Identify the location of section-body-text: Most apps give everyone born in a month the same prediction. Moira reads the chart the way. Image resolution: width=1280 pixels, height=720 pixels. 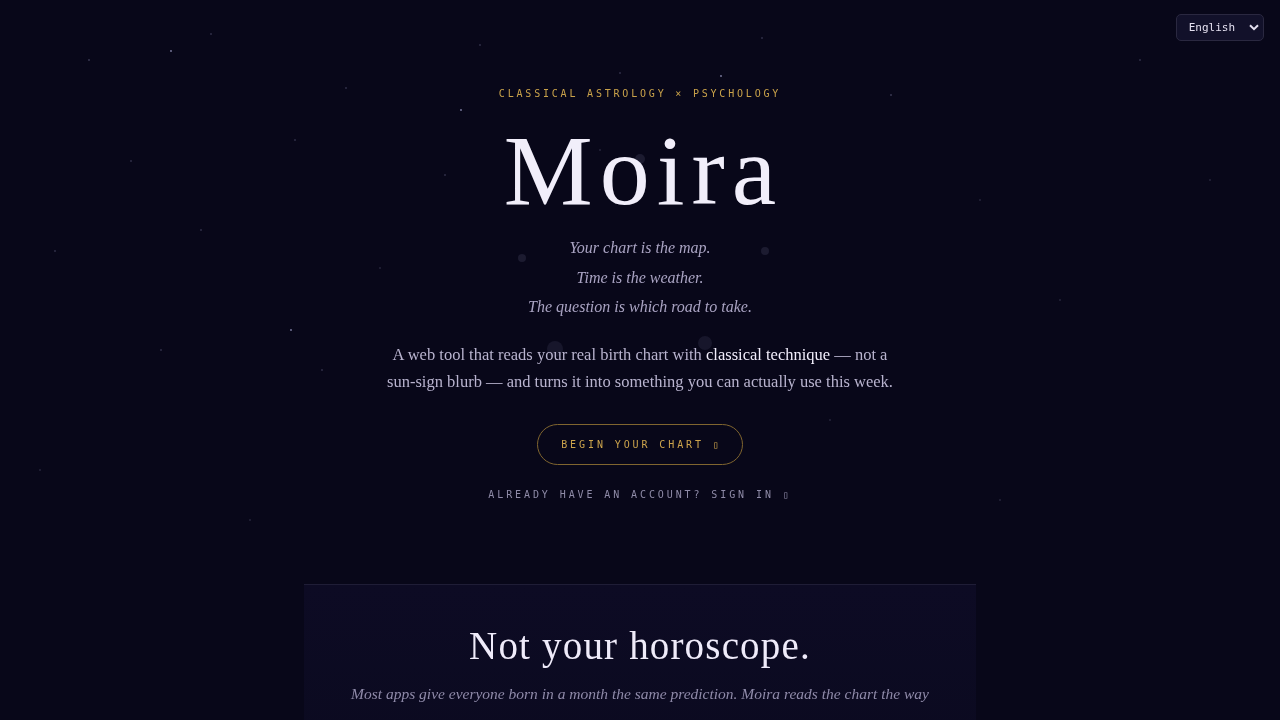
(640, 693).